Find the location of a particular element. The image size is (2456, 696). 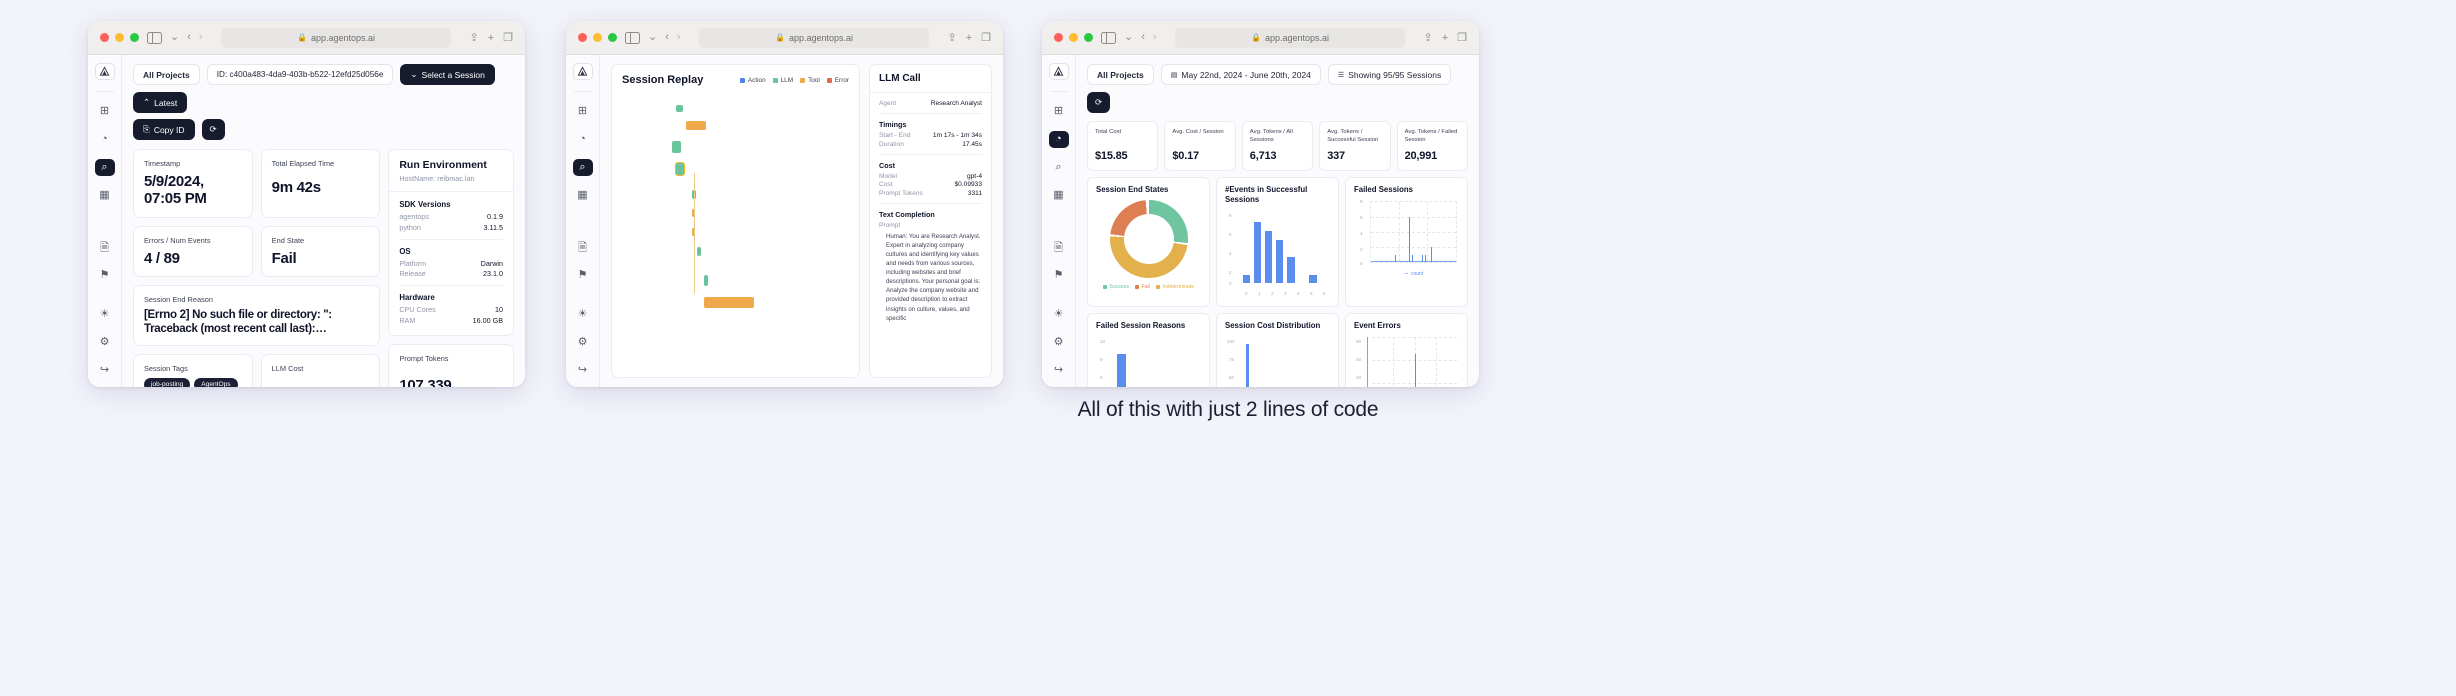

bar-chart-events: 8 6 4 2 0 0 1 2 3 4 5 6 is located at coordinates (1277, 253).